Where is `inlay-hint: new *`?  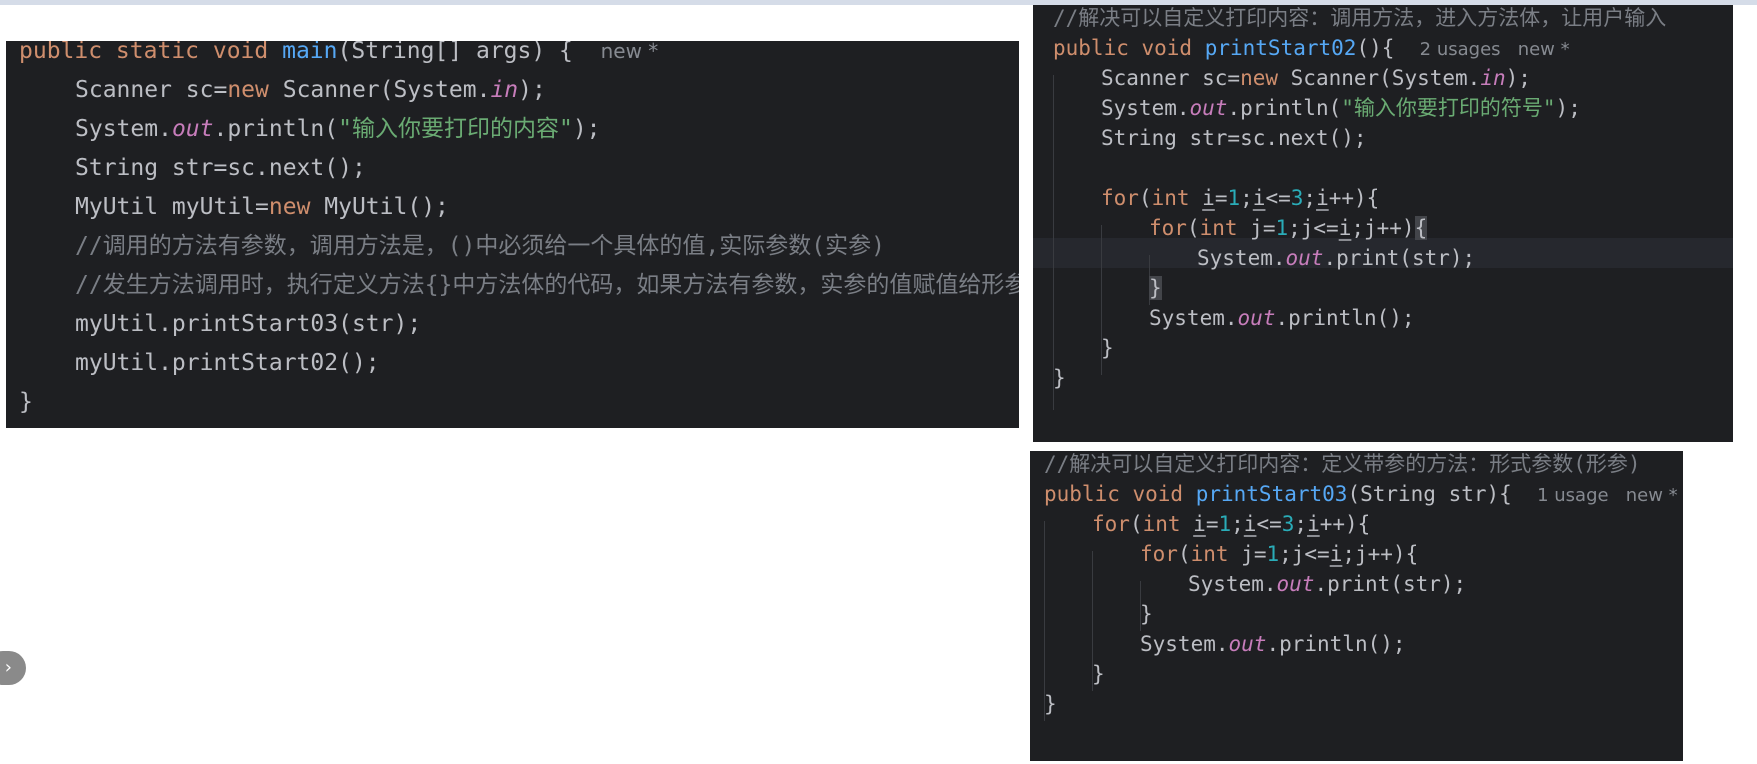 inlay-hint: new * is located at coordinates (629, 52).